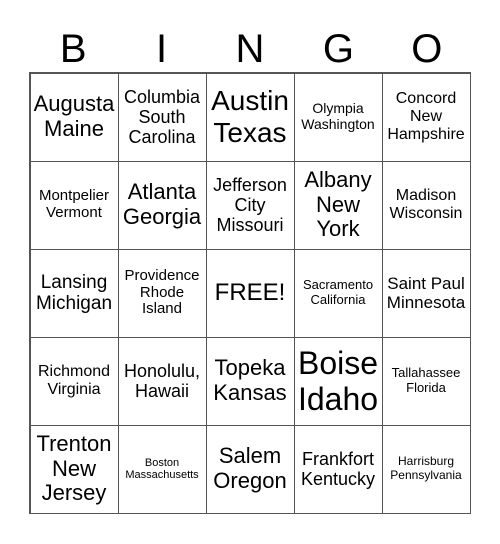 The height and width of the screenshot is (544, 500). I want to click on bingo-cell: Frankfort Kentucky, so click(338, 469).